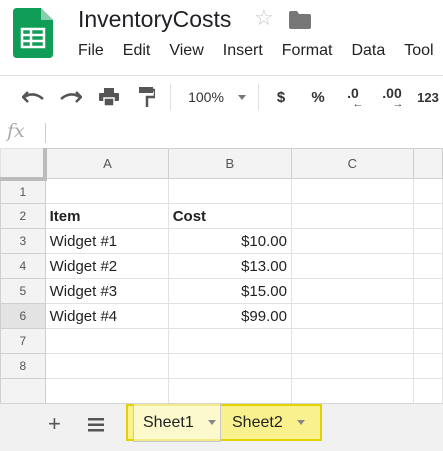 The height and width of the screenshot is (451, 443). I want to click on formula-divider, so click(45, 133).